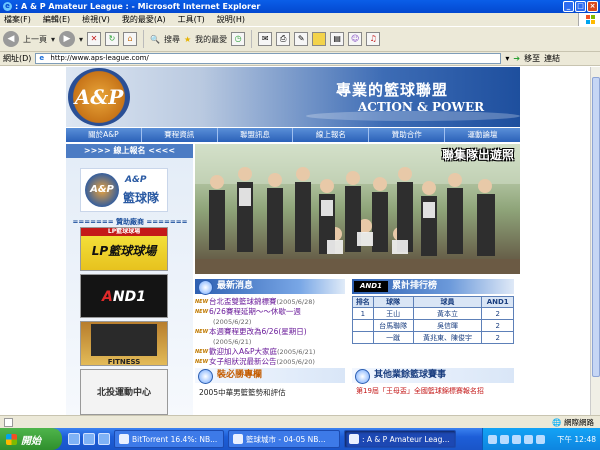  I want to click on cell-rank, so click(363, 337).